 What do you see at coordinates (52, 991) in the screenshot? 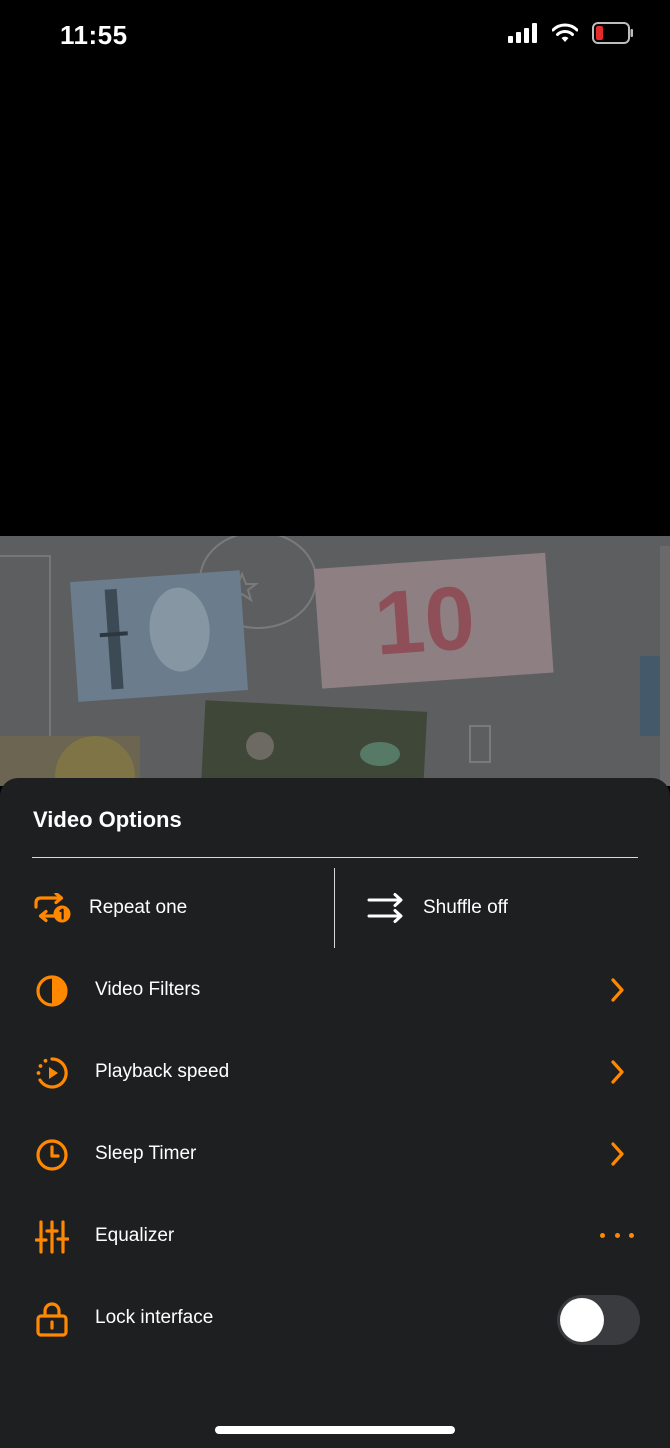
I see `contrast-icon` at bounding box center [52, 991].